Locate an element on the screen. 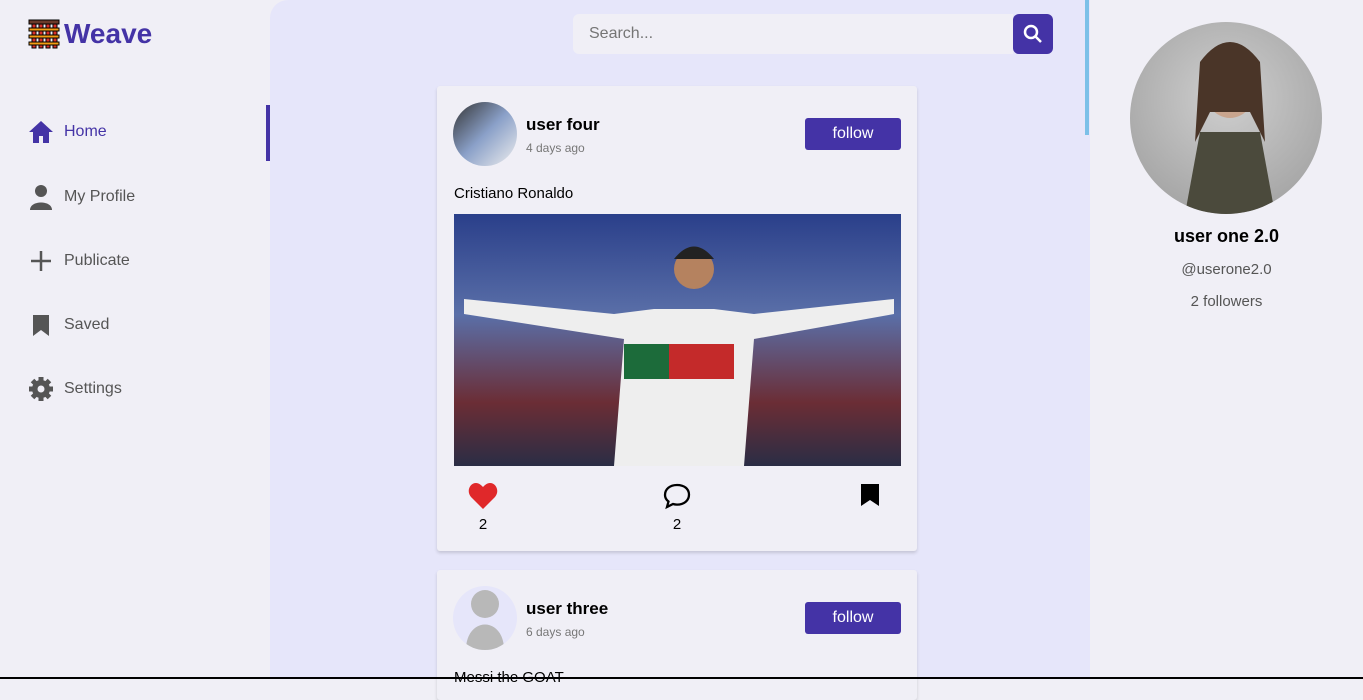  like-button: 2 is located at coordinates (483, 507).